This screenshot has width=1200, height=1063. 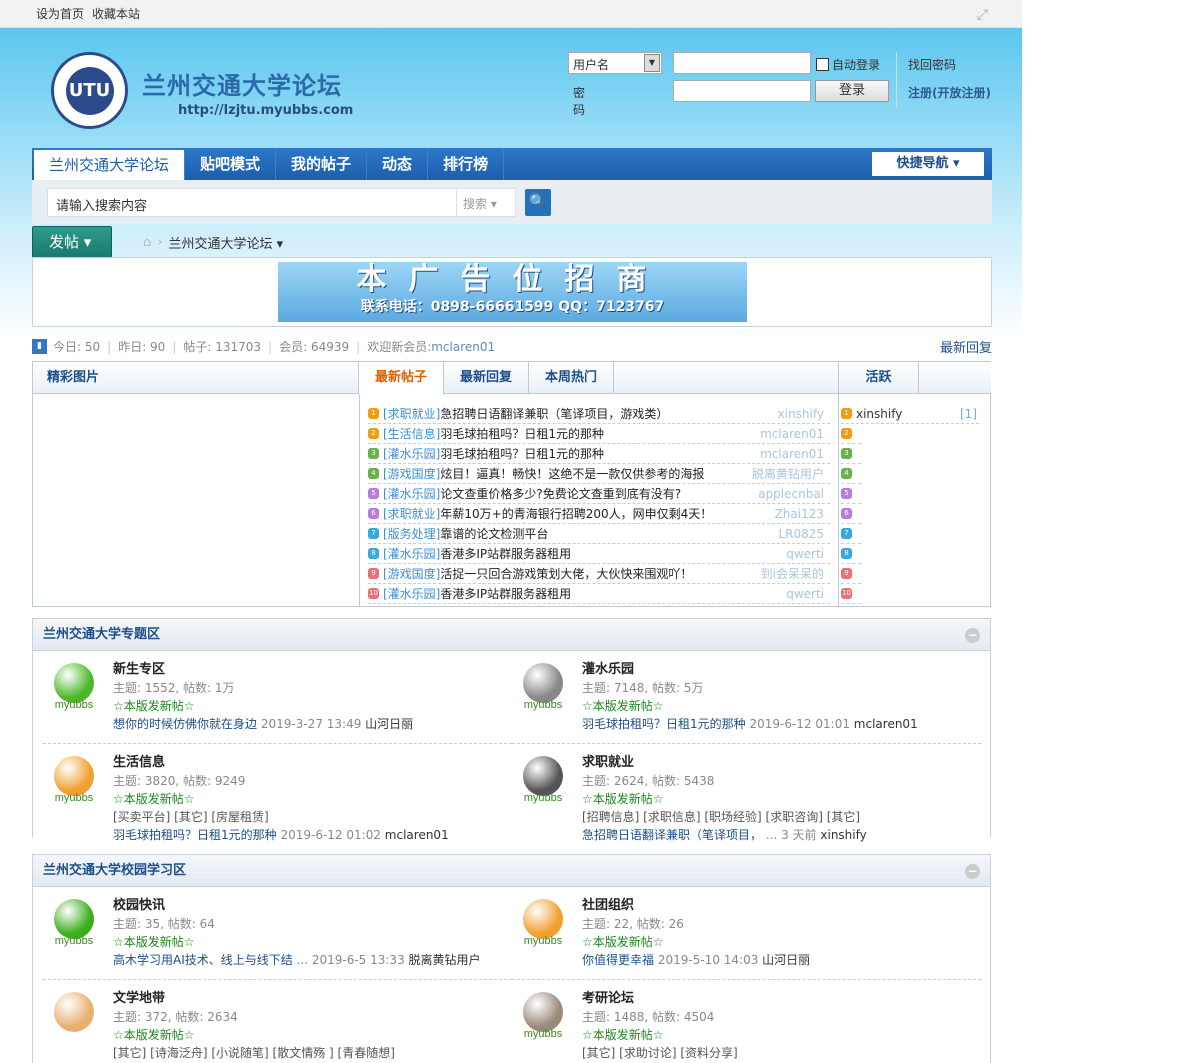 I want to click on search-input: 请输入搜索内容, so click(x=252, y=202).